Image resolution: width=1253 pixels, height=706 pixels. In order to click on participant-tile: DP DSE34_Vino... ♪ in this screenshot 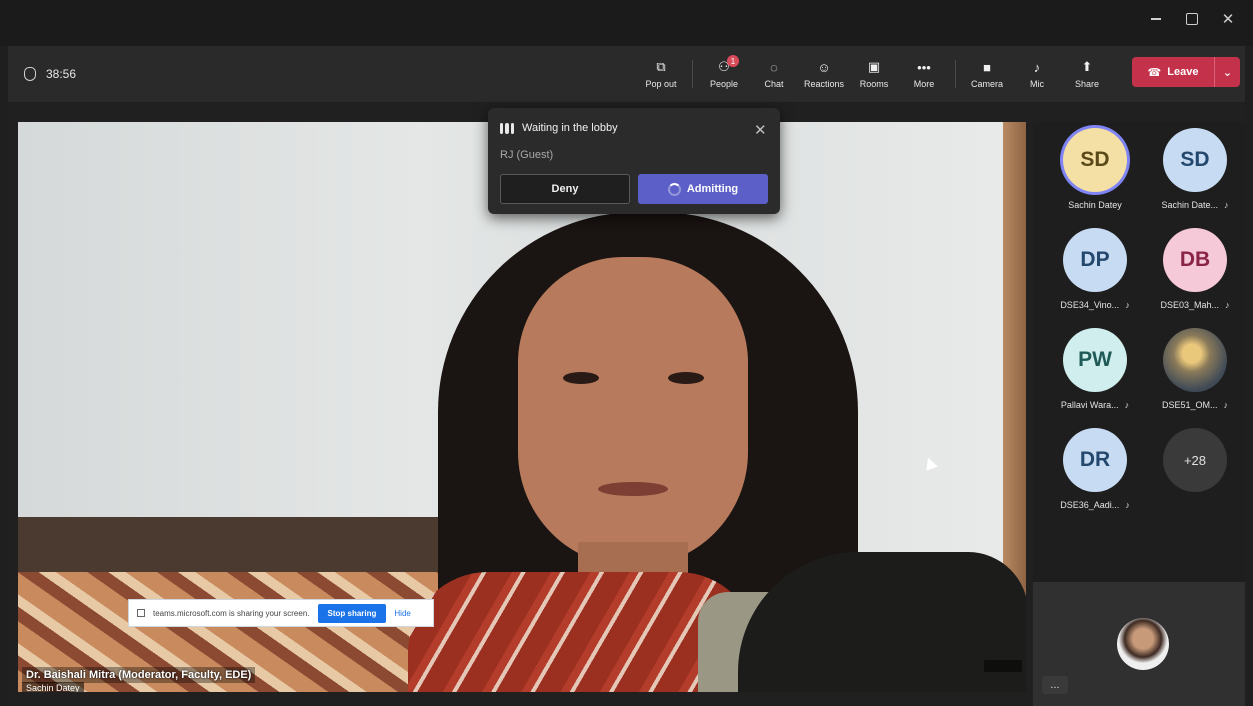, I will do `click(1095, 278)`.